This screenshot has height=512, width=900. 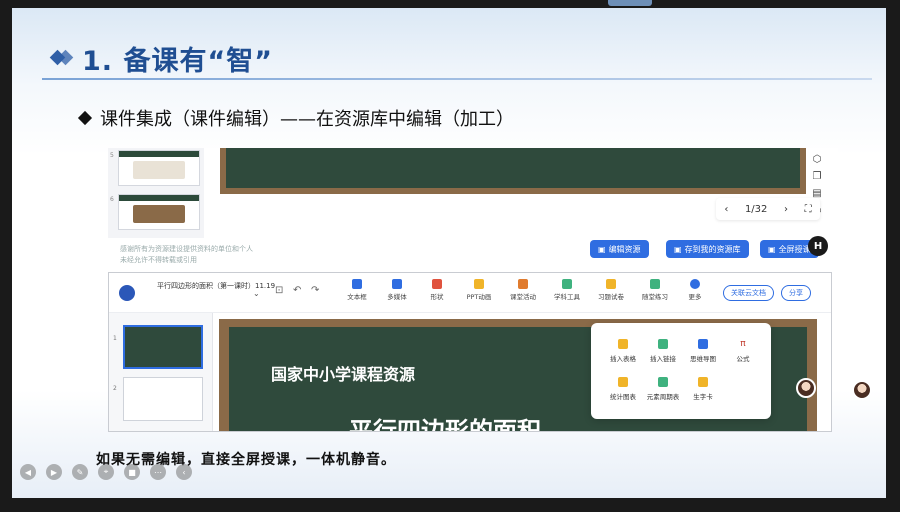 I want to click on page-indicator: 1/32, so click(x=756, y=209).